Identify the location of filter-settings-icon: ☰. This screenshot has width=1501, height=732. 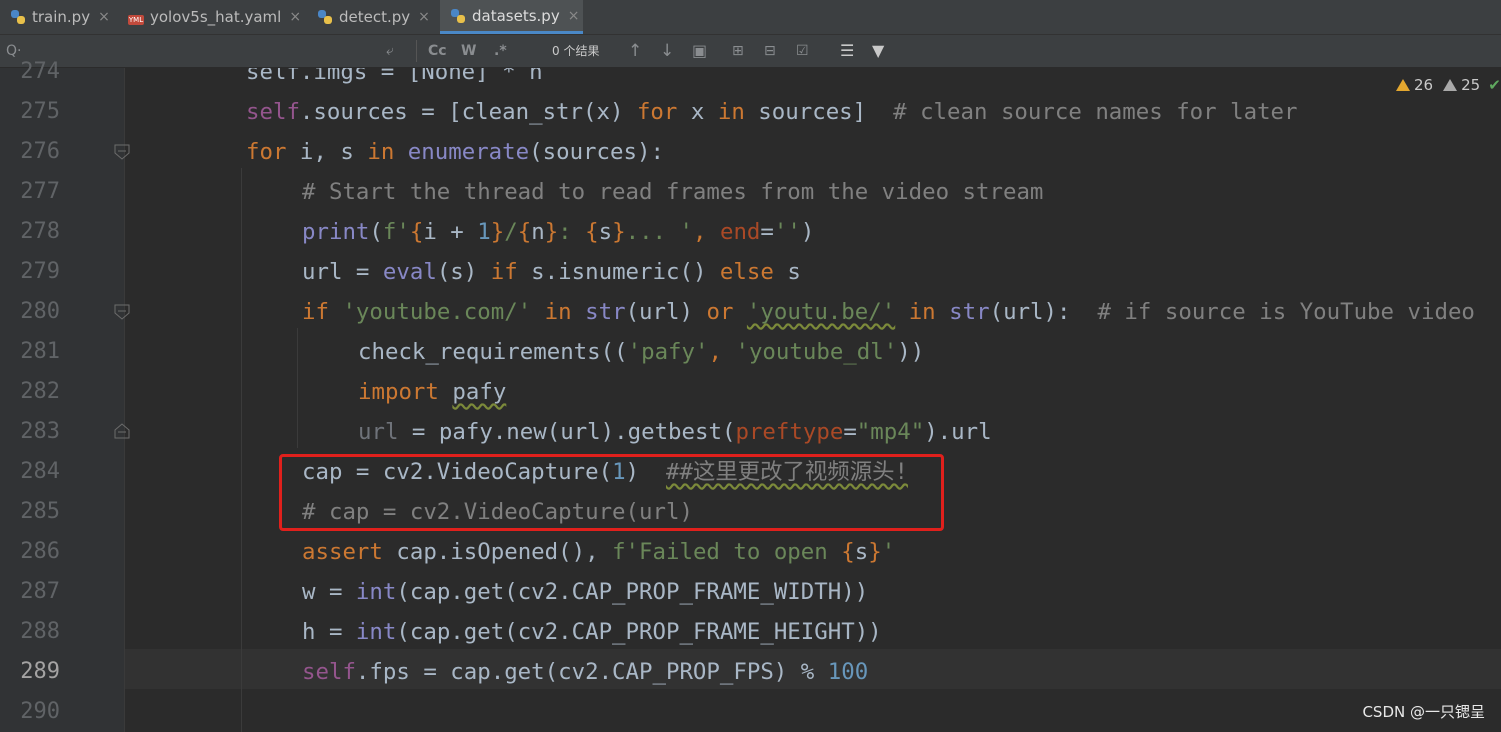
(847, 51).